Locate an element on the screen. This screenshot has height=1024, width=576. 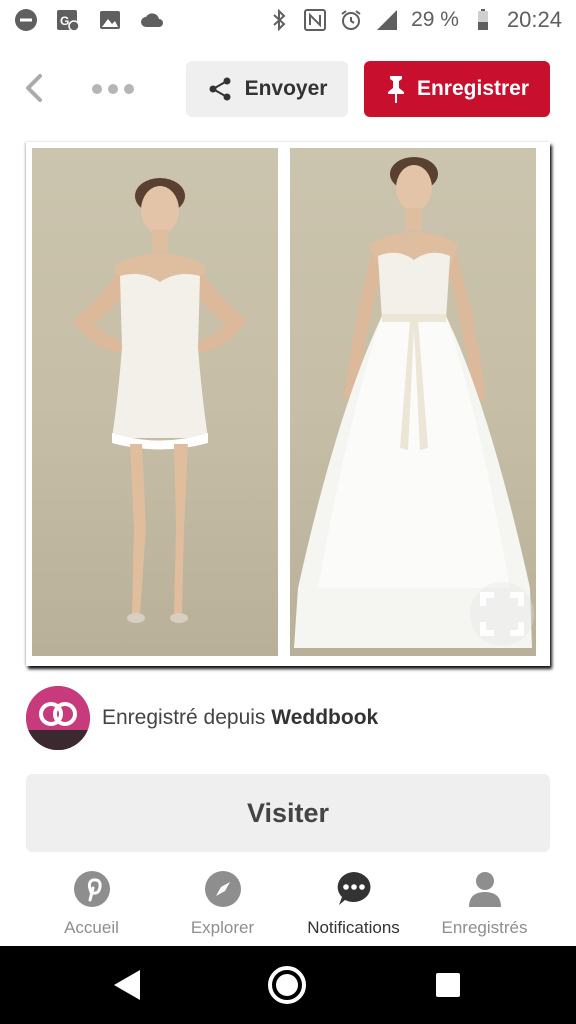
profile-icon is located at coordinates (484, 889).